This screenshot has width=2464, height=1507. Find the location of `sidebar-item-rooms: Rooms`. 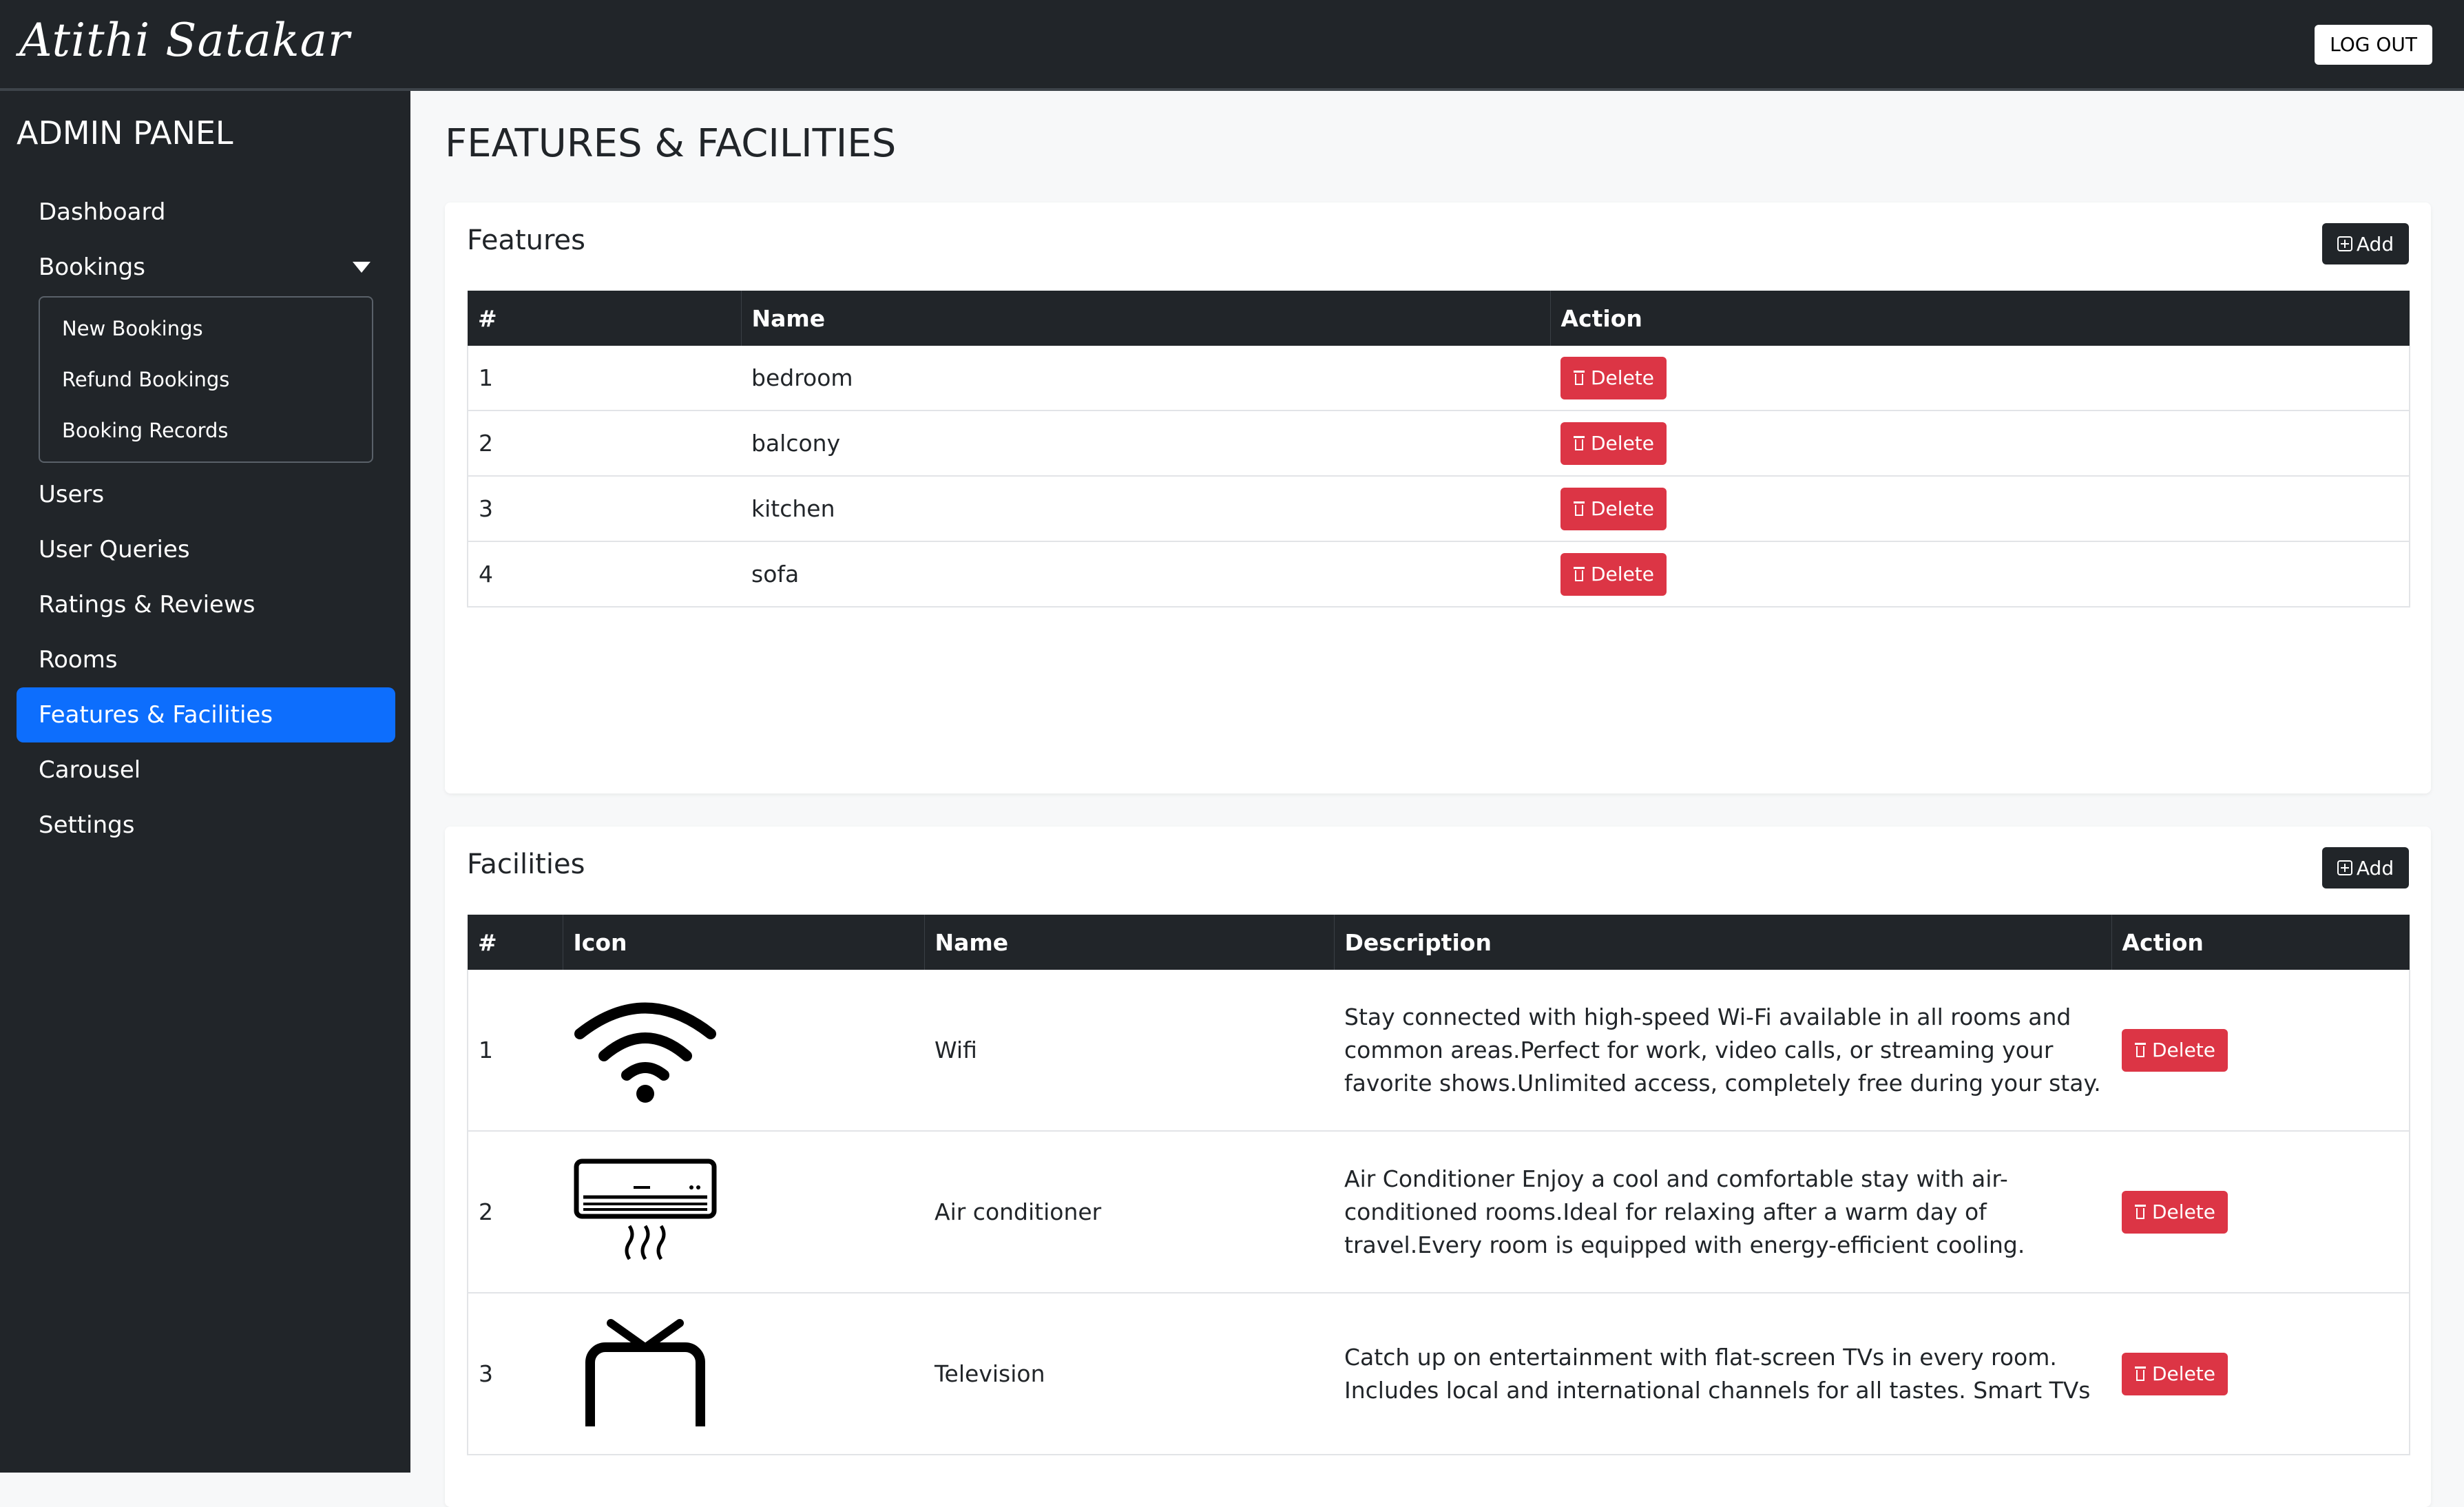

sidebar-item-rooms: Rooms is located at coordinates (206, 660).